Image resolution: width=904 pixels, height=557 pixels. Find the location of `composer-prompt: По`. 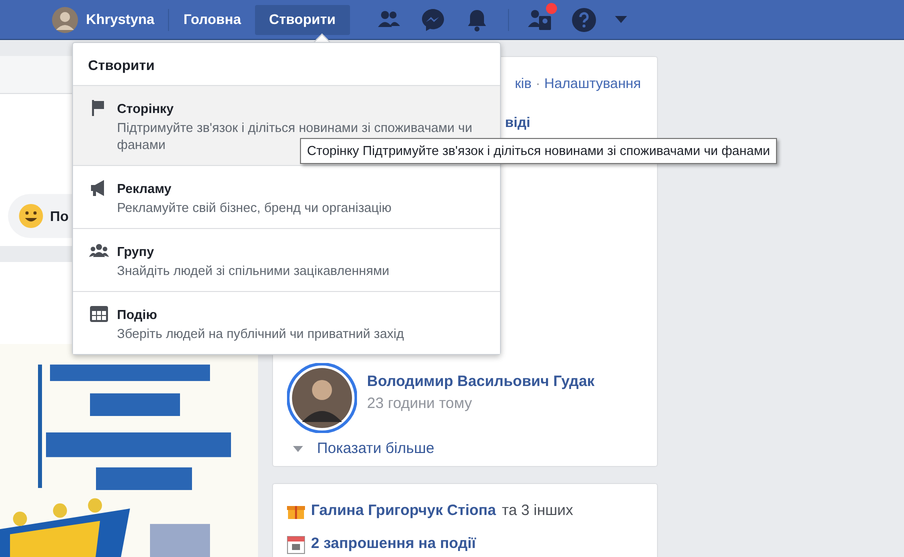

composer-prompt: По is located at coordinates (59, 216).